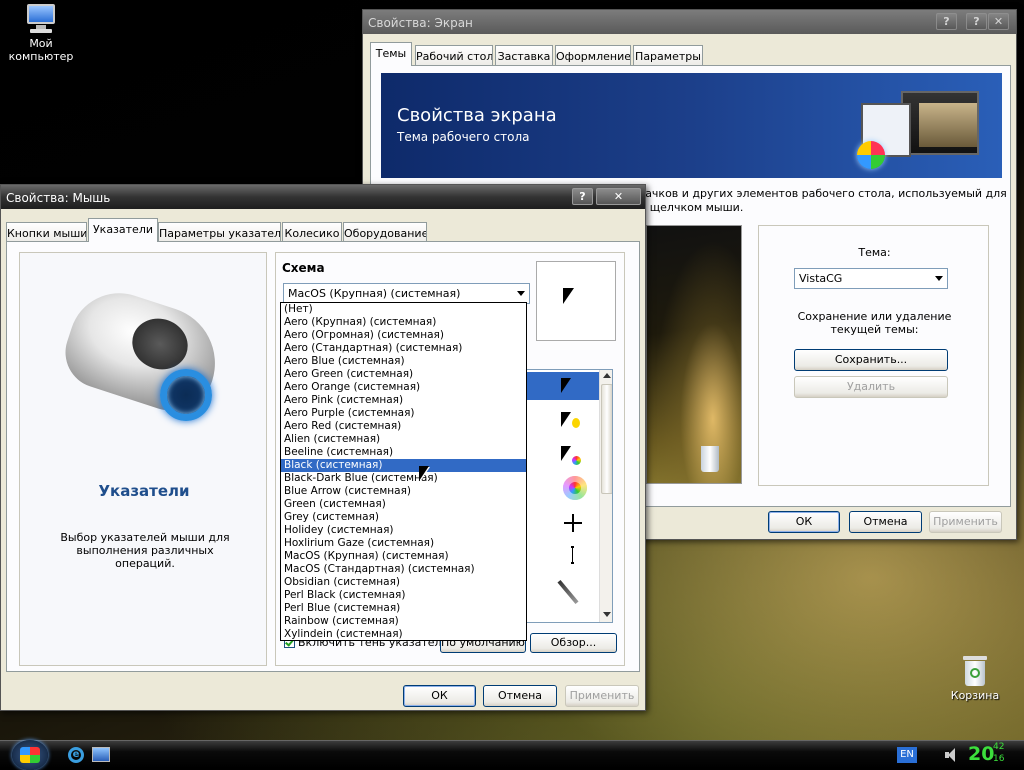  What do you see at coordinates (477, 115) in the screenshot?
I see `banner-title: Свойства экрана` at bounding box center [477, 115].